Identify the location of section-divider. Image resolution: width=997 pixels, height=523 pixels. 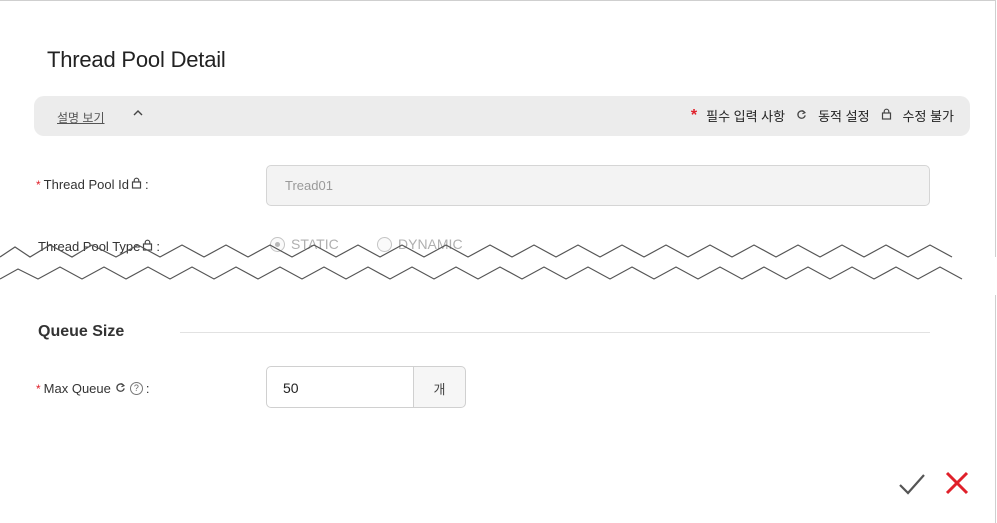
(555, 332).